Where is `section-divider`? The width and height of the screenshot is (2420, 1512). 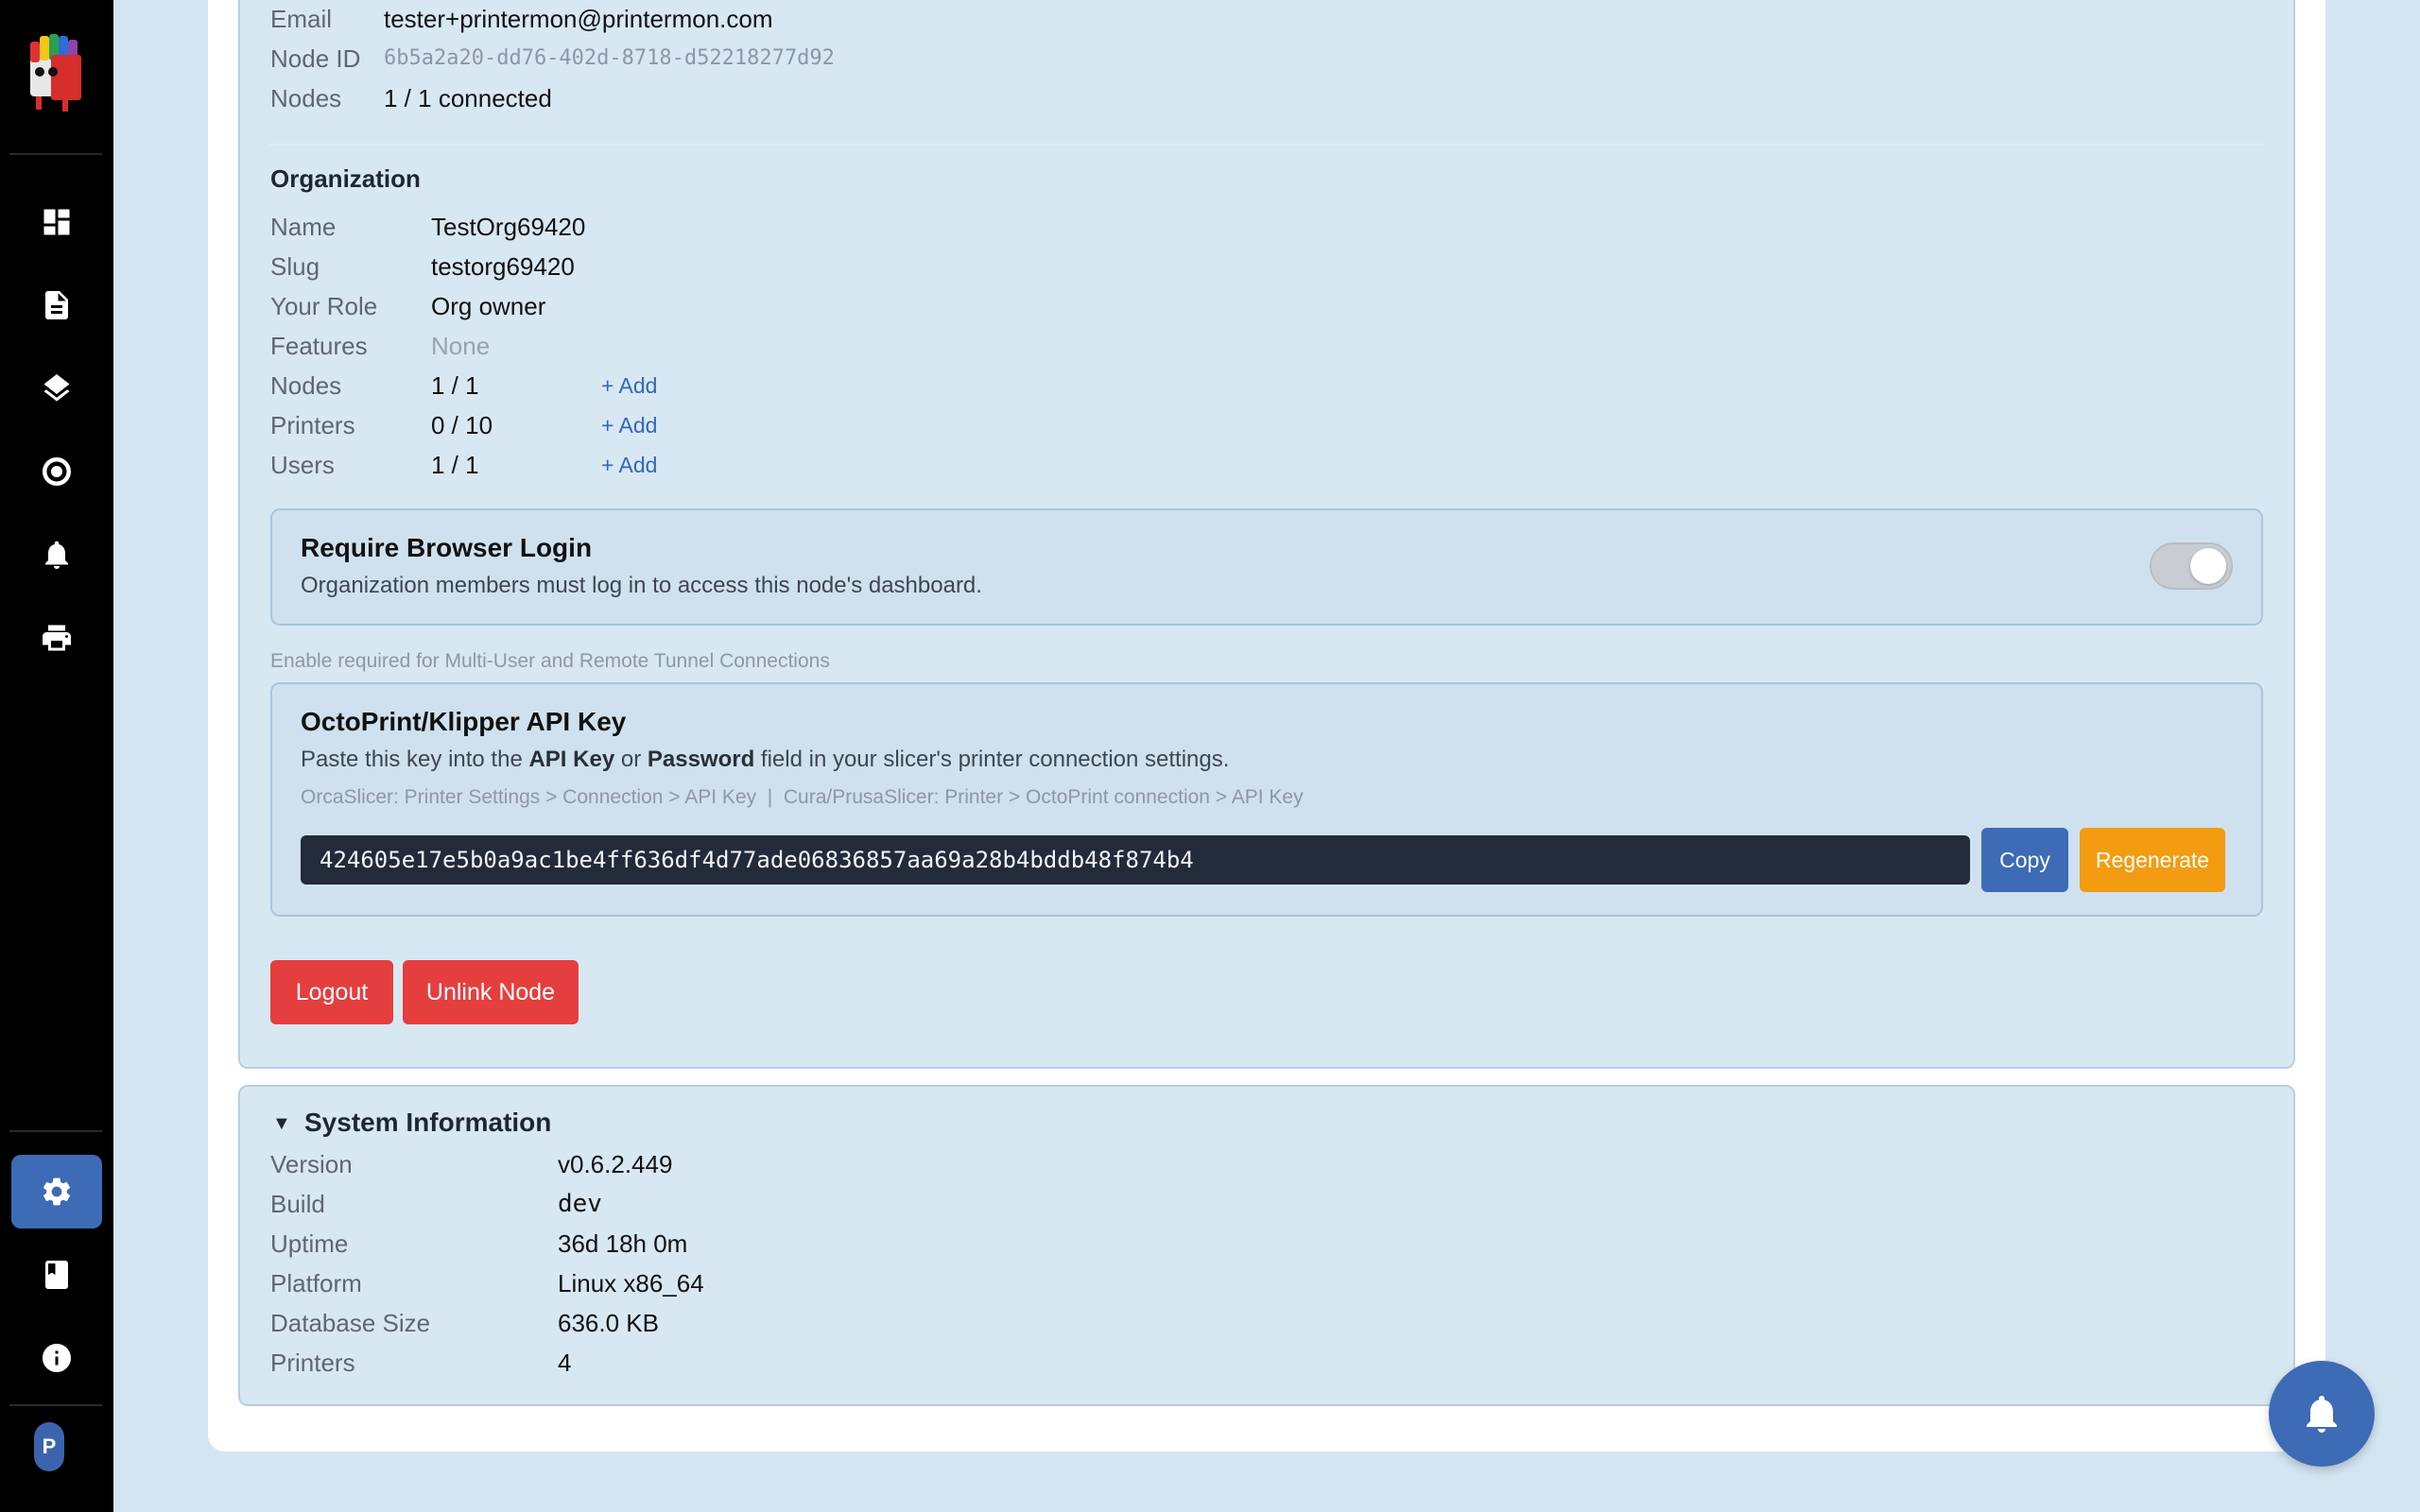
section-divider is located at coordinates (1267, 145).